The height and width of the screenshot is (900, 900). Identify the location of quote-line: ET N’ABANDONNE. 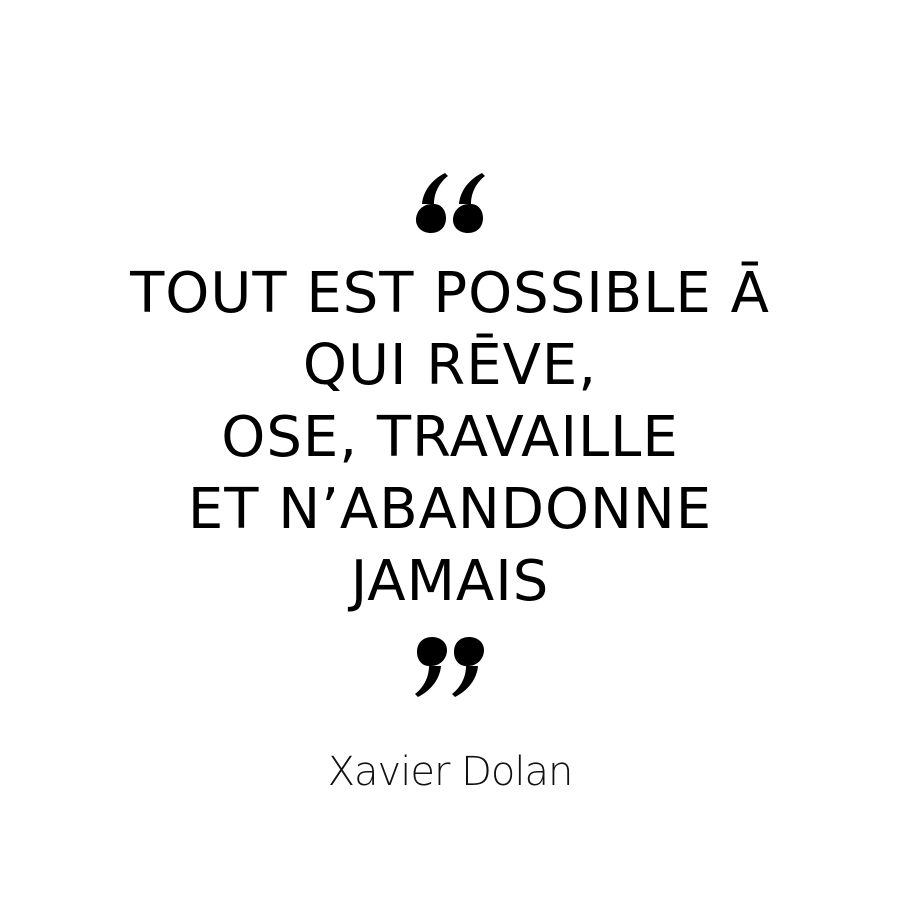
(450, 509).